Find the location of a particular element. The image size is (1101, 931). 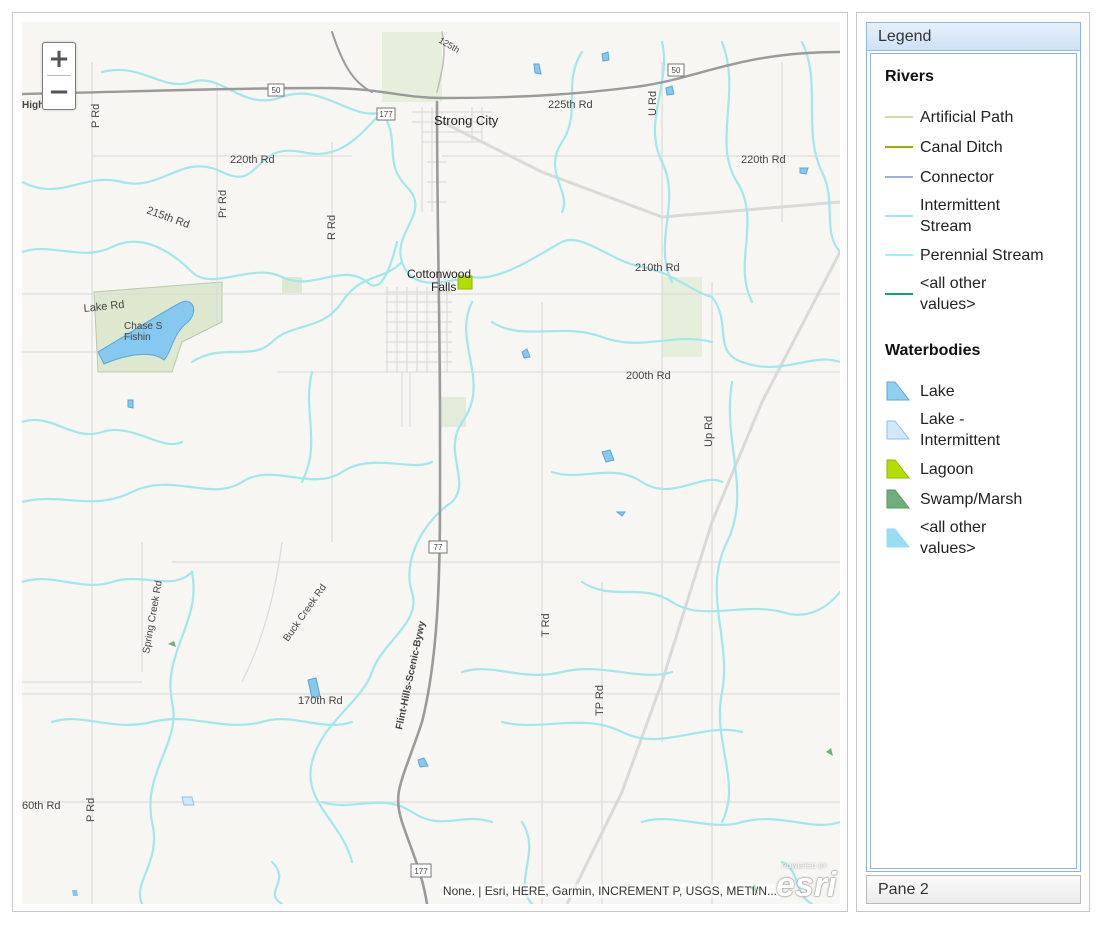

pane-2-header: Pane 2 is located at coordinates (973, 889).